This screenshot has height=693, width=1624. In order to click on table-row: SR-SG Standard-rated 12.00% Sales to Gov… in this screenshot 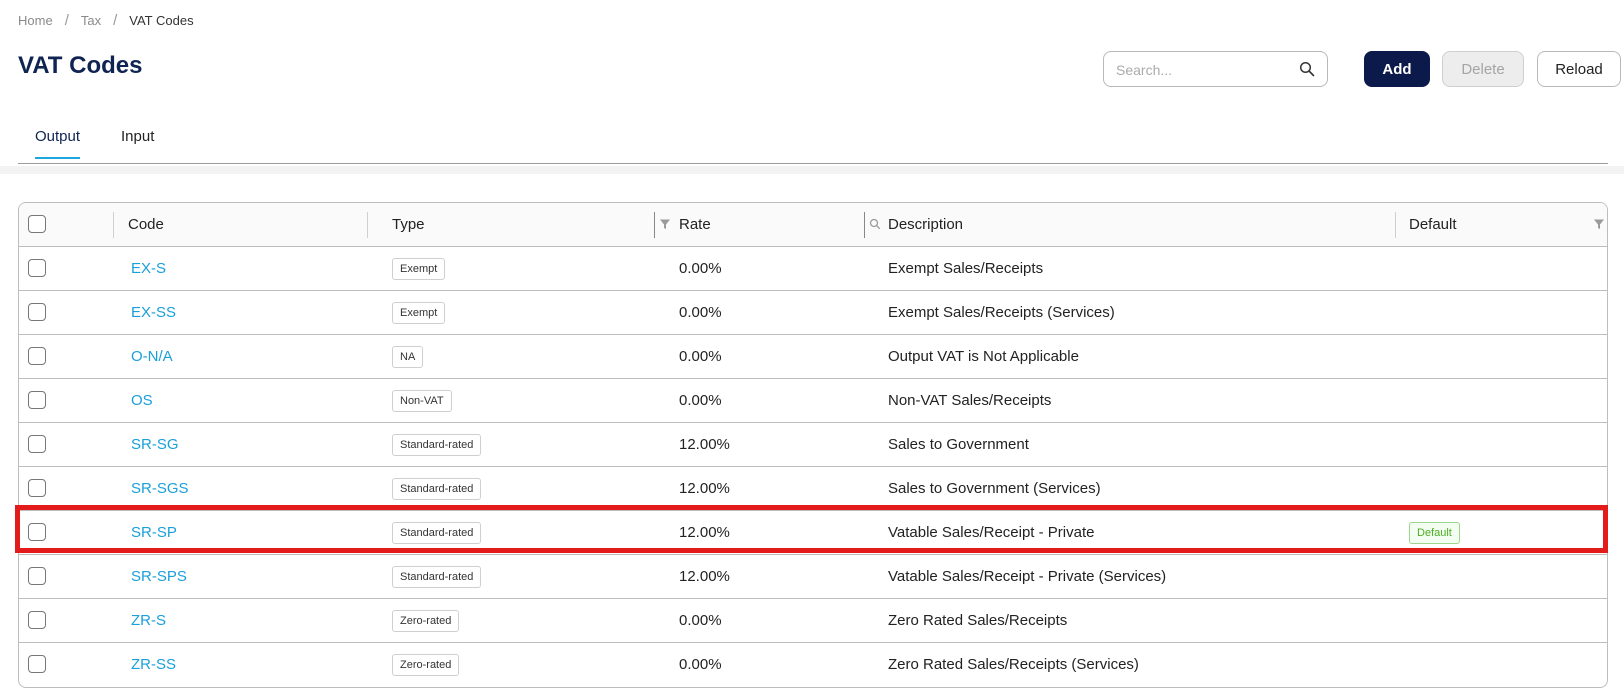, I will do `click(813, 445)`.